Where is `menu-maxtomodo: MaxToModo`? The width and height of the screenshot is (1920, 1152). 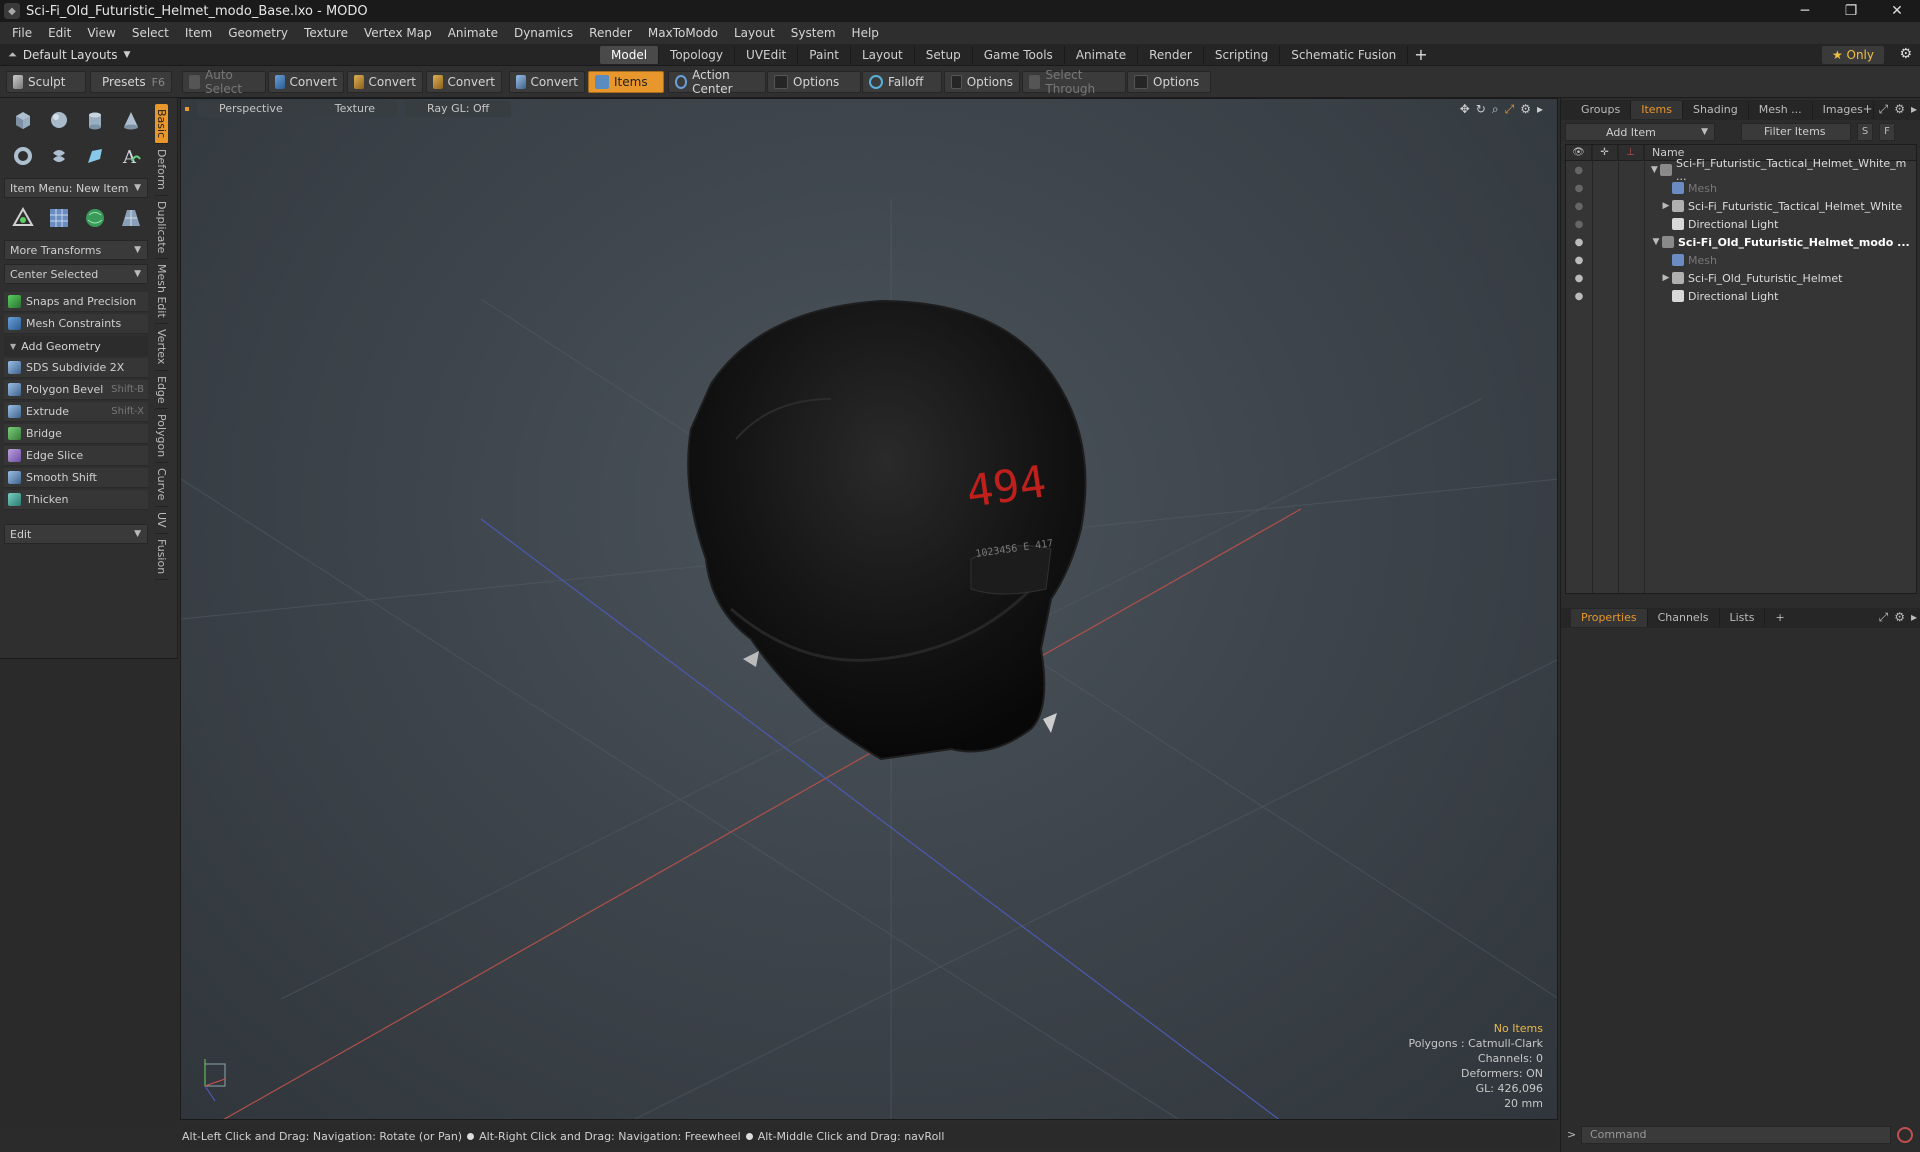 menu-maxtomodo: MaxToModo is located at coordinates (683, 33).